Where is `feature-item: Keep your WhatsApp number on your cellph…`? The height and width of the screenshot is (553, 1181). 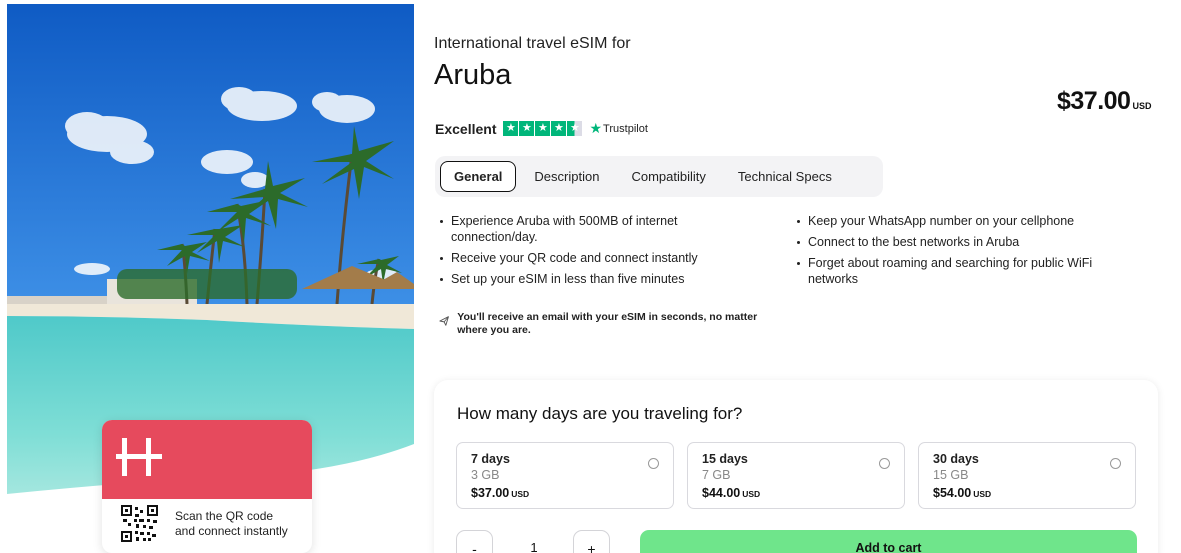
feature-item: Keep your WhatsApp number on your cellph… is located at coordinates (957, 221).